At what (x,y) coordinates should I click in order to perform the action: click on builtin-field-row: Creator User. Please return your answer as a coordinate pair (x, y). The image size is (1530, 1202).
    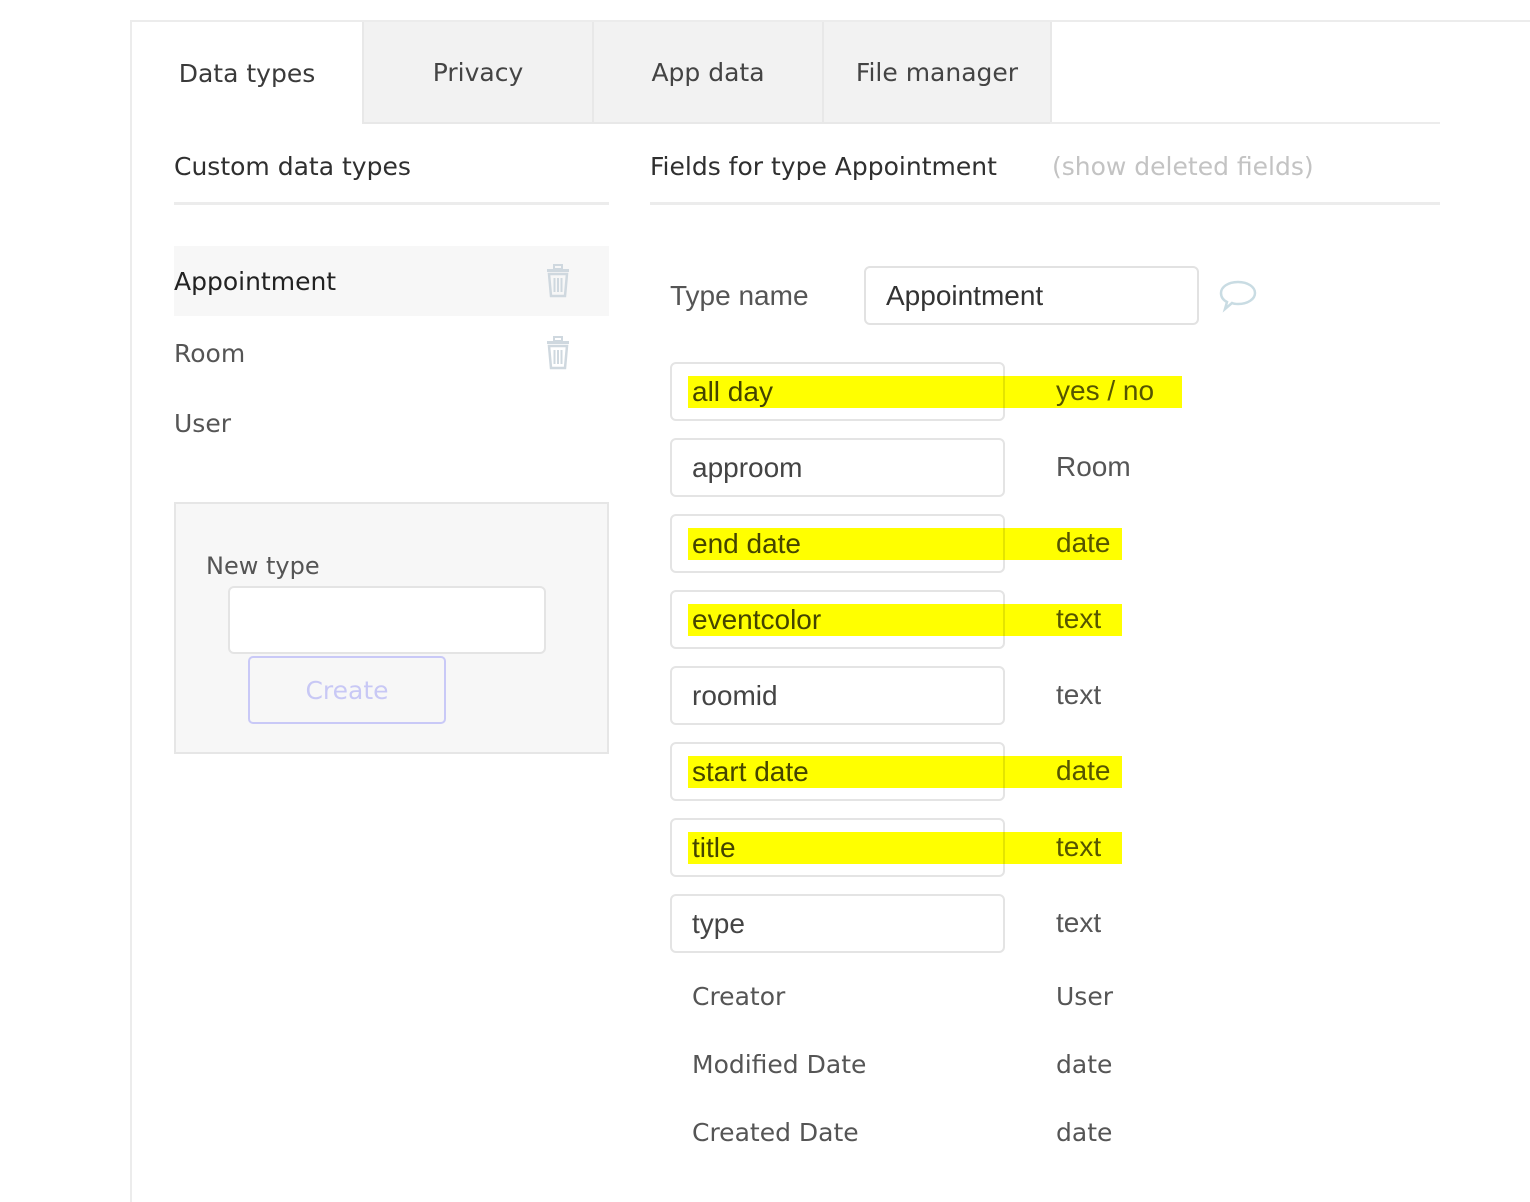
    Looking at the image, I should click on (992, 1002).